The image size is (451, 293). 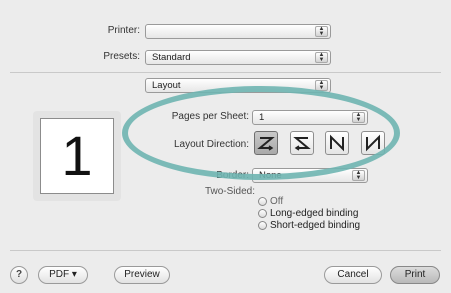 I want to click on pages-per-sheet-popup: 1 ▲ ▼, so click(x=310, y=117).